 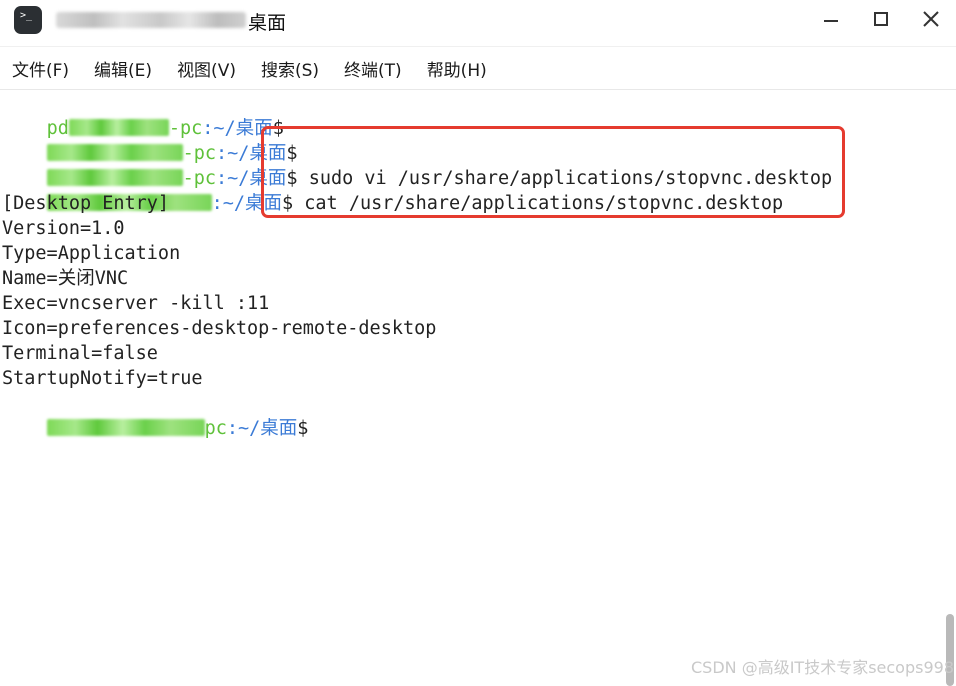 I want to click on output-line: Icon=preferences-desktop-remote-desktop, so click(x=219, y=328).